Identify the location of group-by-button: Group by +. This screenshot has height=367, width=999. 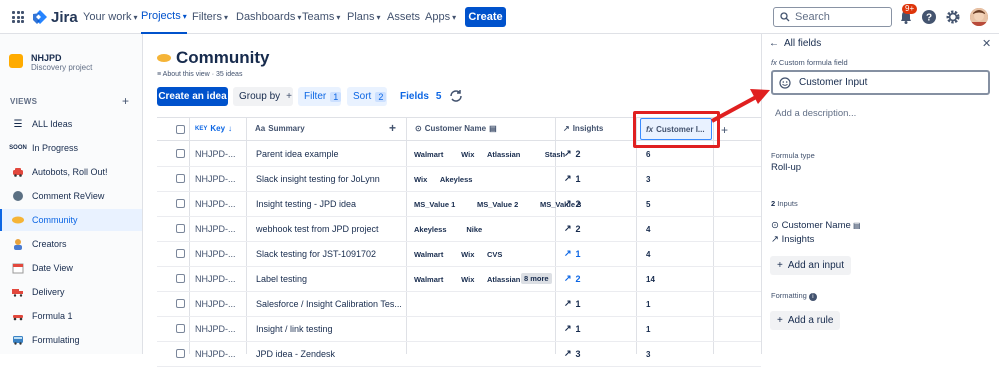
(263, 96).